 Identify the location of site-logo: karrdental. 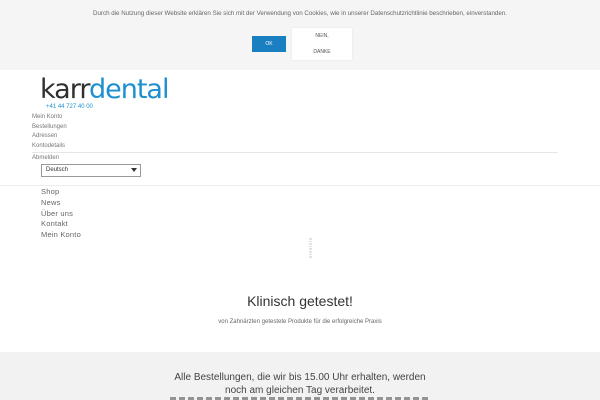
(104, 89).